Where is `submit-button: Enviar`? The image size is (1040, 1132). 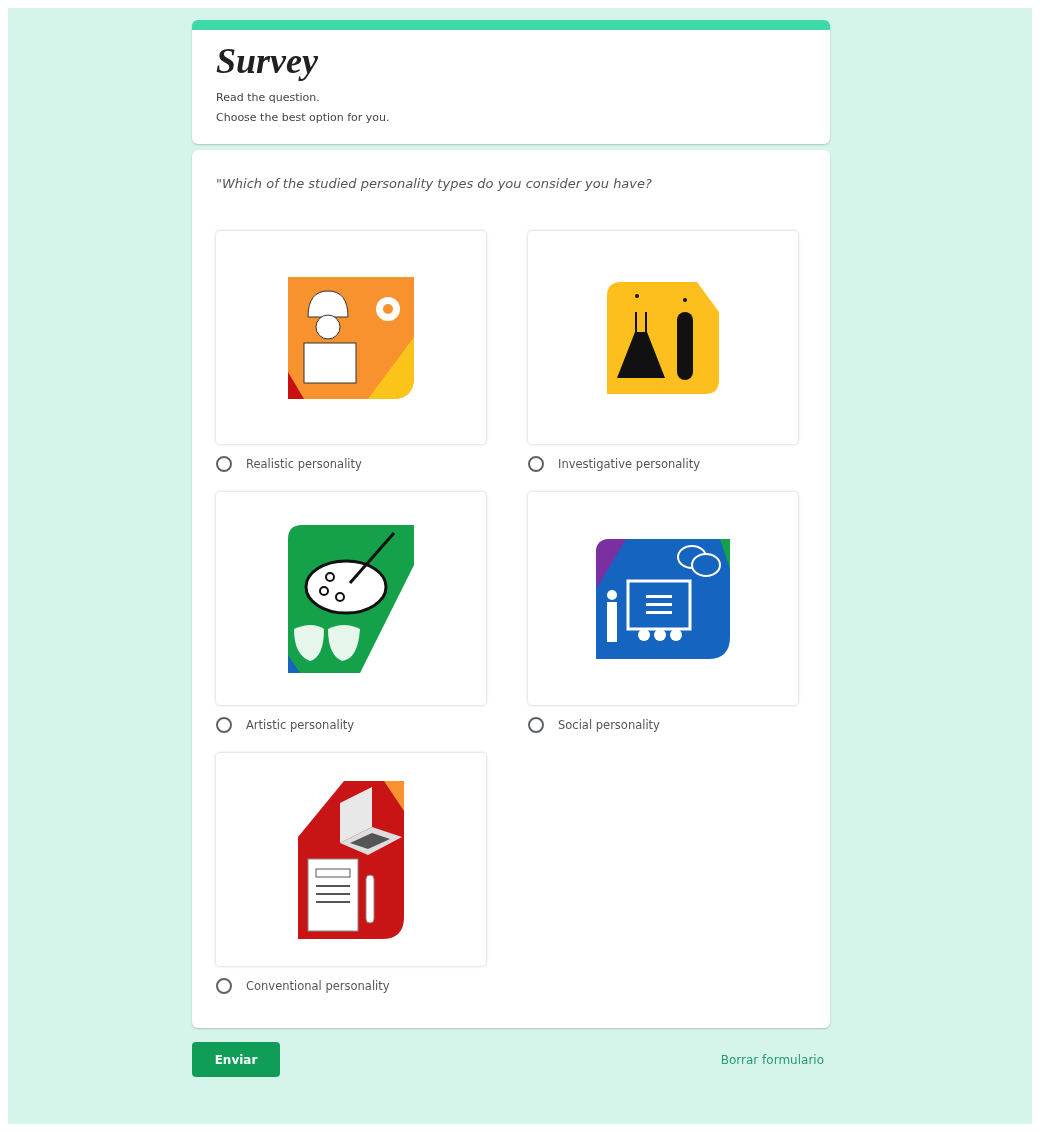
submit-button: Enviar is located at coordinates (236, 1059).